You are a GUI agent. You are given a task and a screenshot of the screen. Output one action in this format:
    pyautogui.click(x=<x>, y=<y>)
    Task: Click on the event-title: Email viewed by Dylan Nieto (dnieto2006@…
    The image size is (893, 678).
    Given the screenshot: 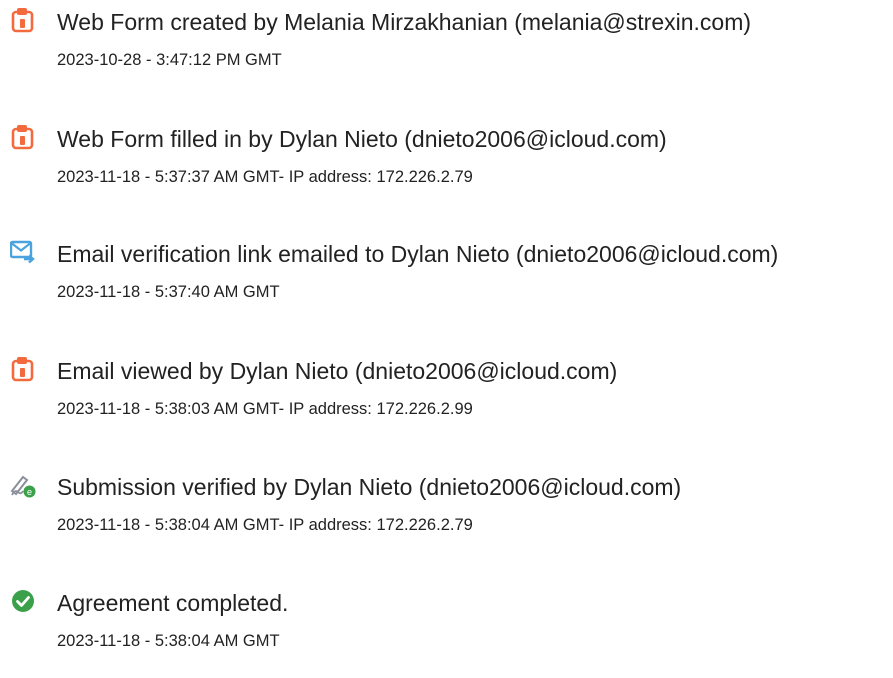 What is the action you would take?
    pyautogui.click(x=337, y=371)
    